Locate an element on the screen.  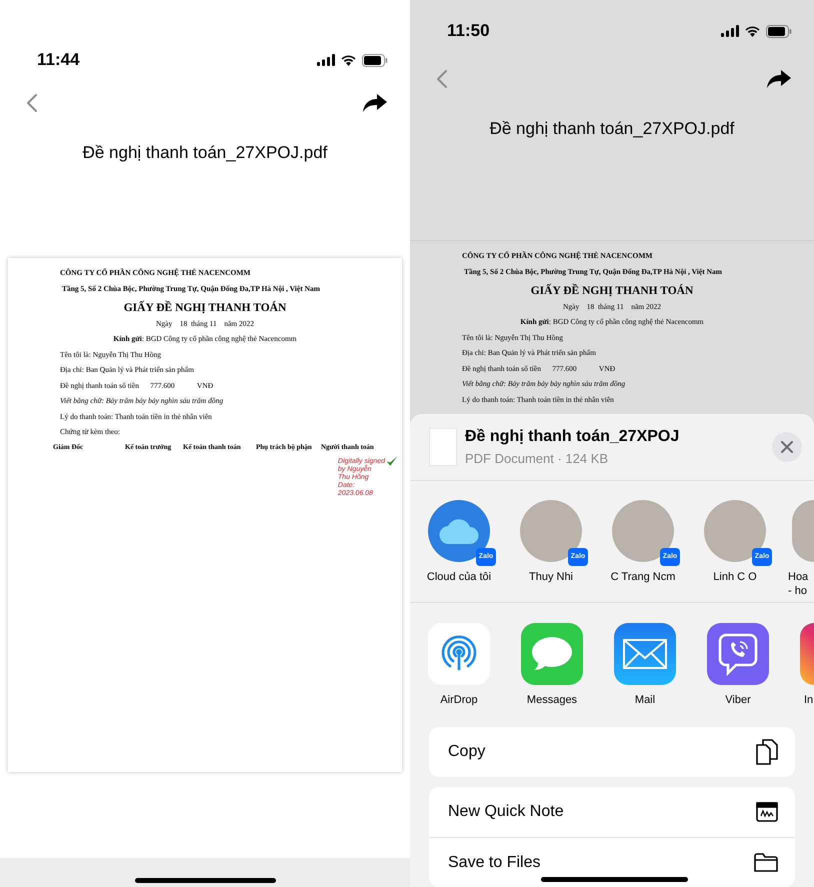
share-app: AirDrop is located at coordinates (459, 675).